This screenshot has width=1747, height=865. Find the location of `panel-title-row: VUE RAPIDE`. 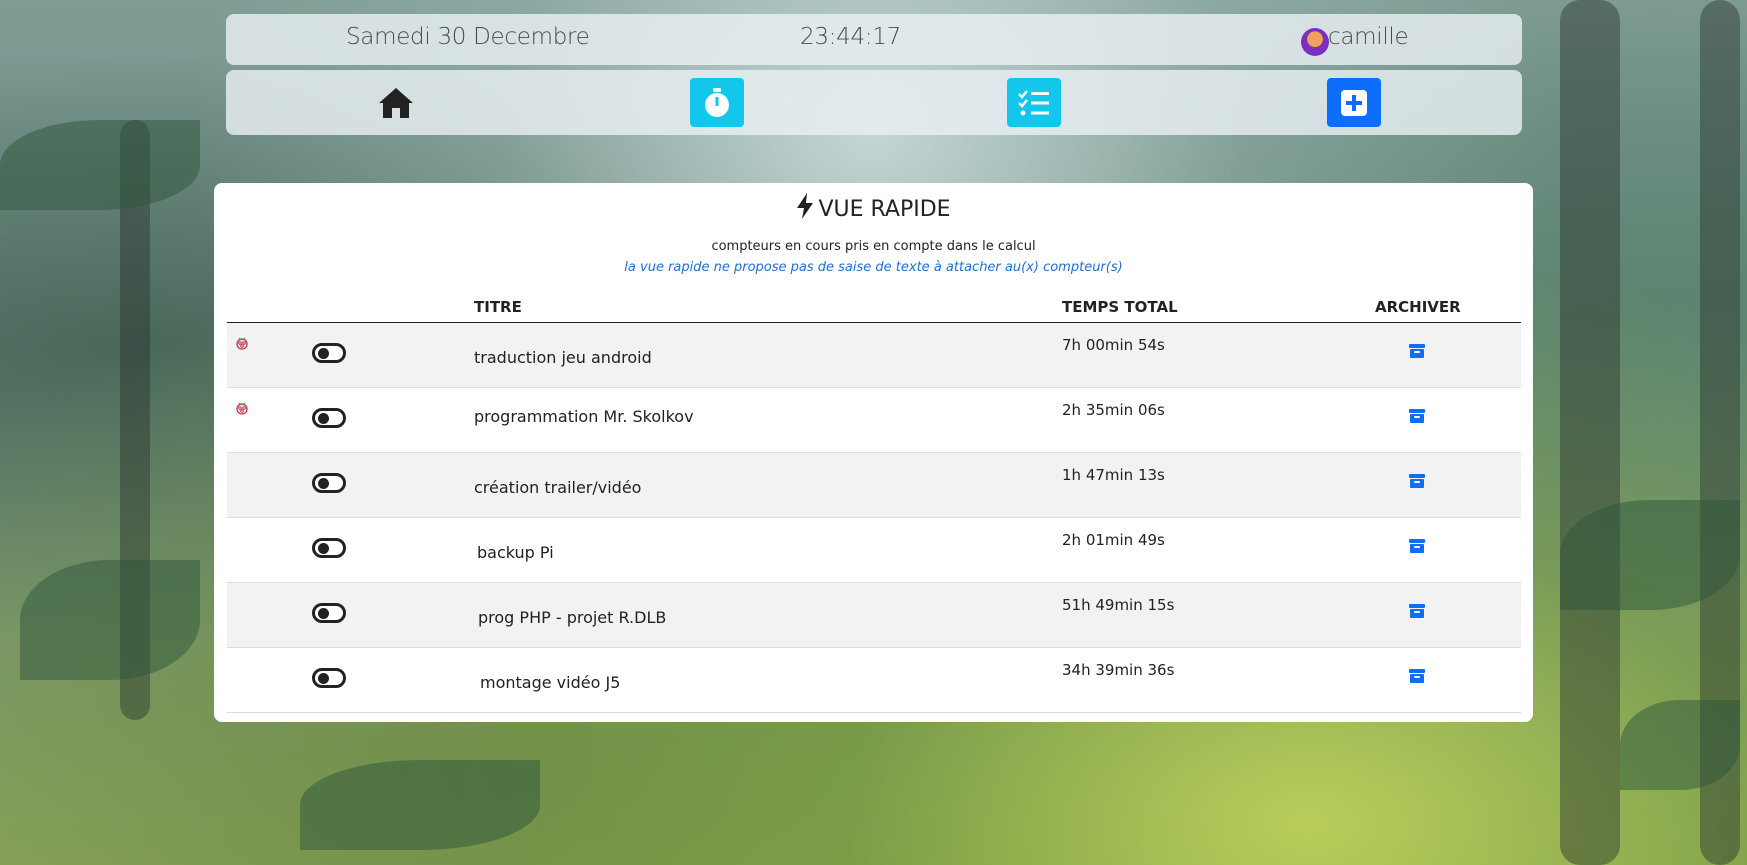

panel-title-row: VUE RAPIDE is located at coordinates (873, 207).